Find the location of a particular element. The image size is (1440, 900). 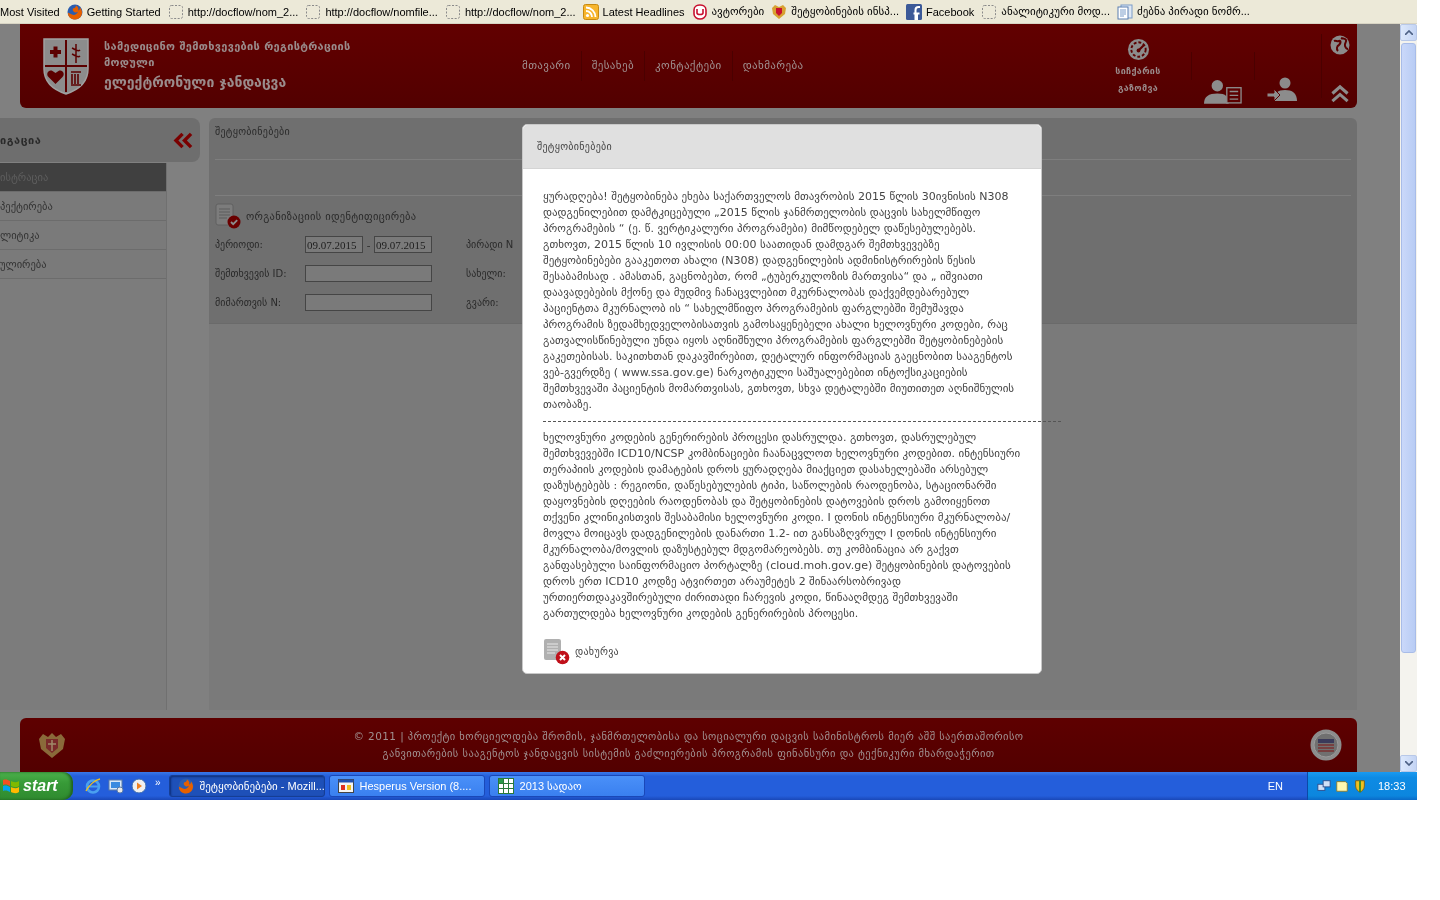

scroll-up-button is located at coordinates (1408, 32).